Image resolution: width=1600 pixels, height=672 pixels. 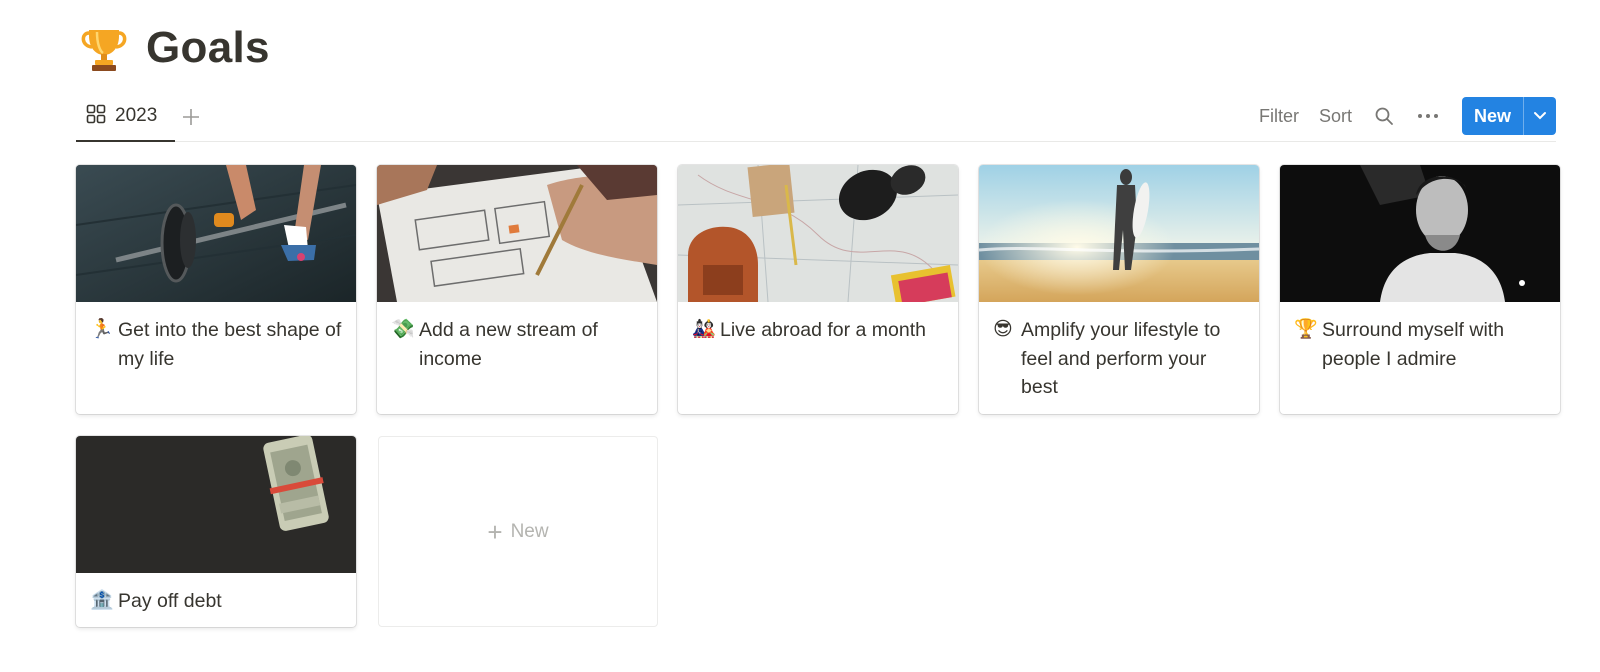 I want to click on dolls-icon: 🎎, so click(x=704, y=329).